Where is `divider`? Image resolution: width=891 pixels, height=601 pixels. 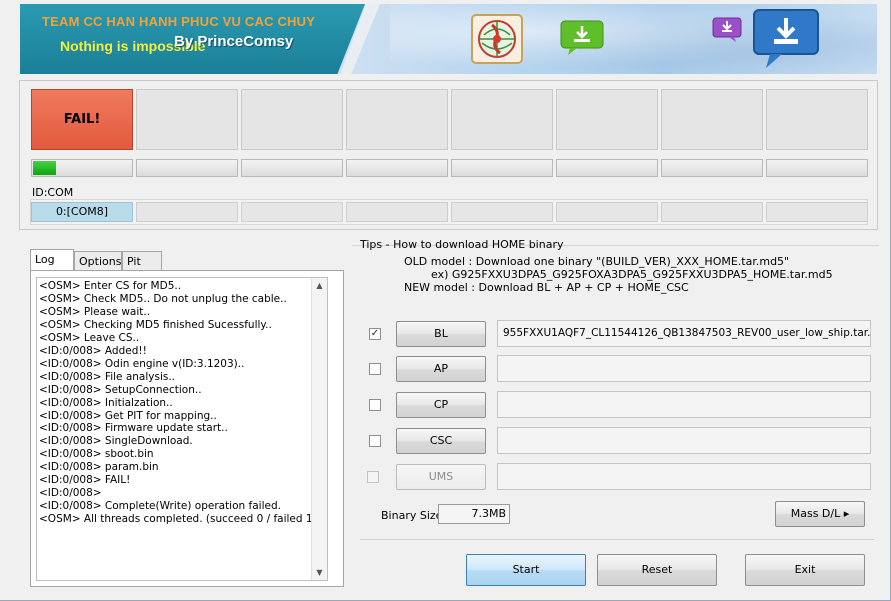 divider is located at coordinates (617, 539).